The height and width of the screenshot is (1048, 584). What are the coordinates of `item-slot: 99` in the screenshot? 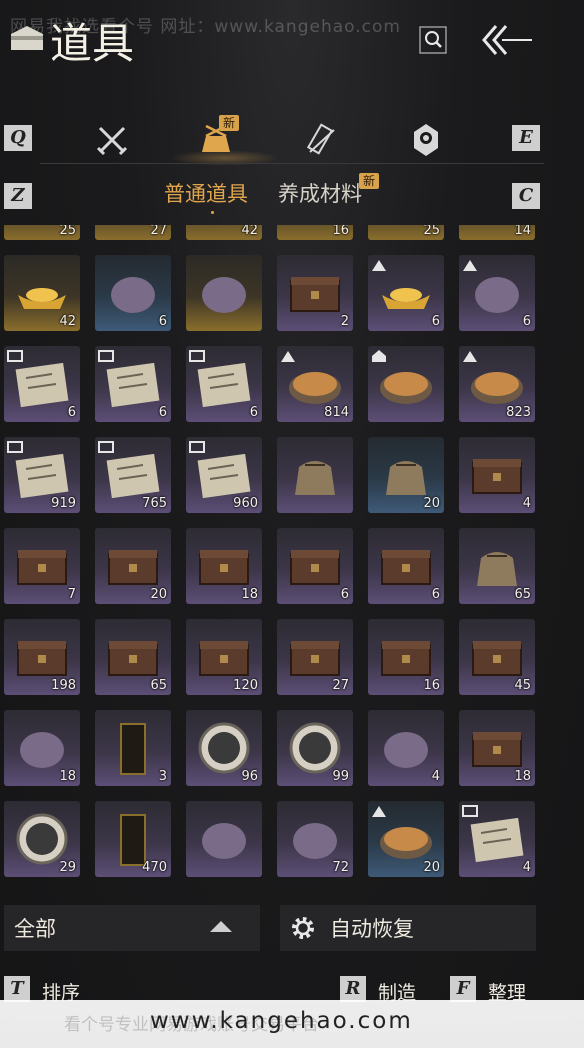 It's located at (315, 748).